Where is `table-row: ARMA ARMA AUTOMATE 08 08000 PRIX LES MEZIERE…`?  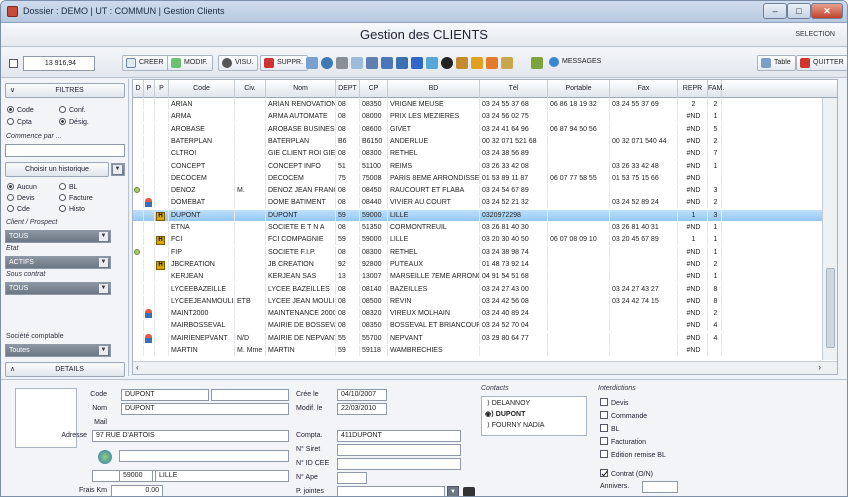 table-row: ARMA ARMA AUTOMATE 08 08000 PRIX LES MEZIERE… is located at coordinates (477, 117).